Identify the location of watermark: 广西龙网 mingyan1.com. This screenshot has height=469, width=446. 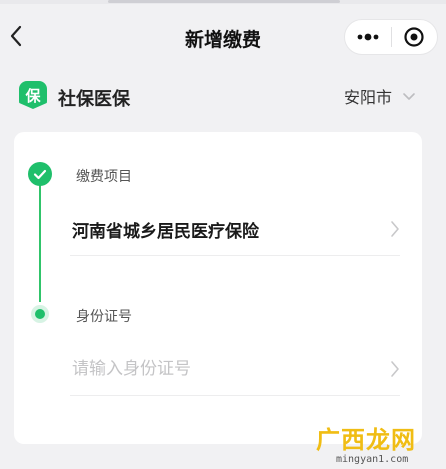
(374, 444).